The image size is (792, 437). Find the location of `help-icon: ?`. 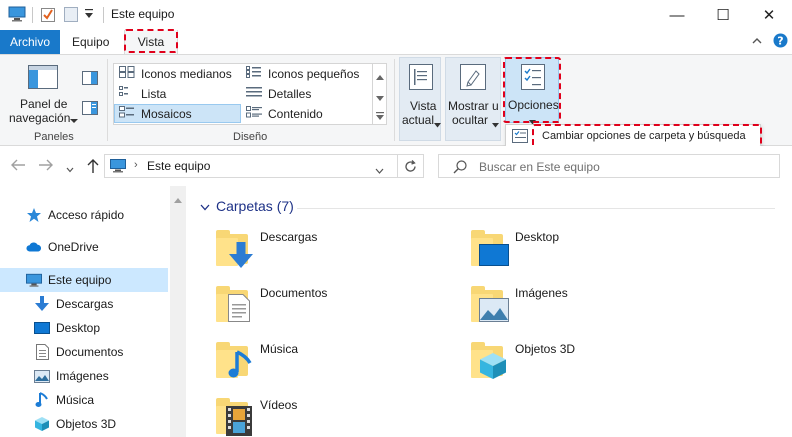

help-icon: ? is located at coordinates (780, 42).